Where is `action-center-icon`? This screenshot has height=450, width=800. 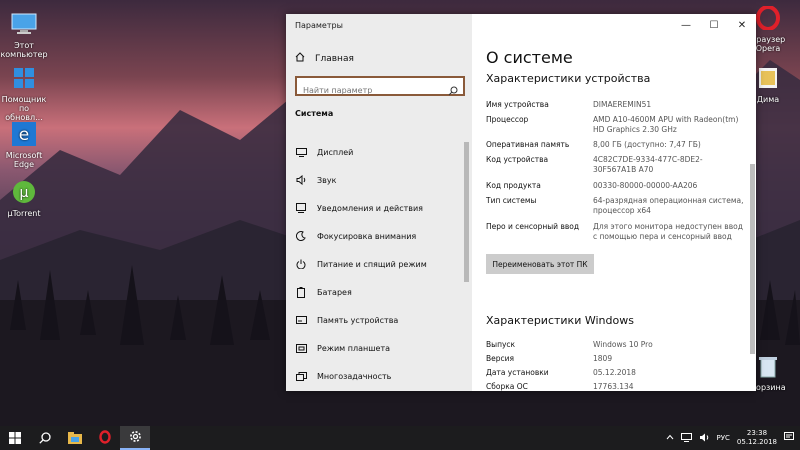 action-center-icon is located at coordinates (789, 438).